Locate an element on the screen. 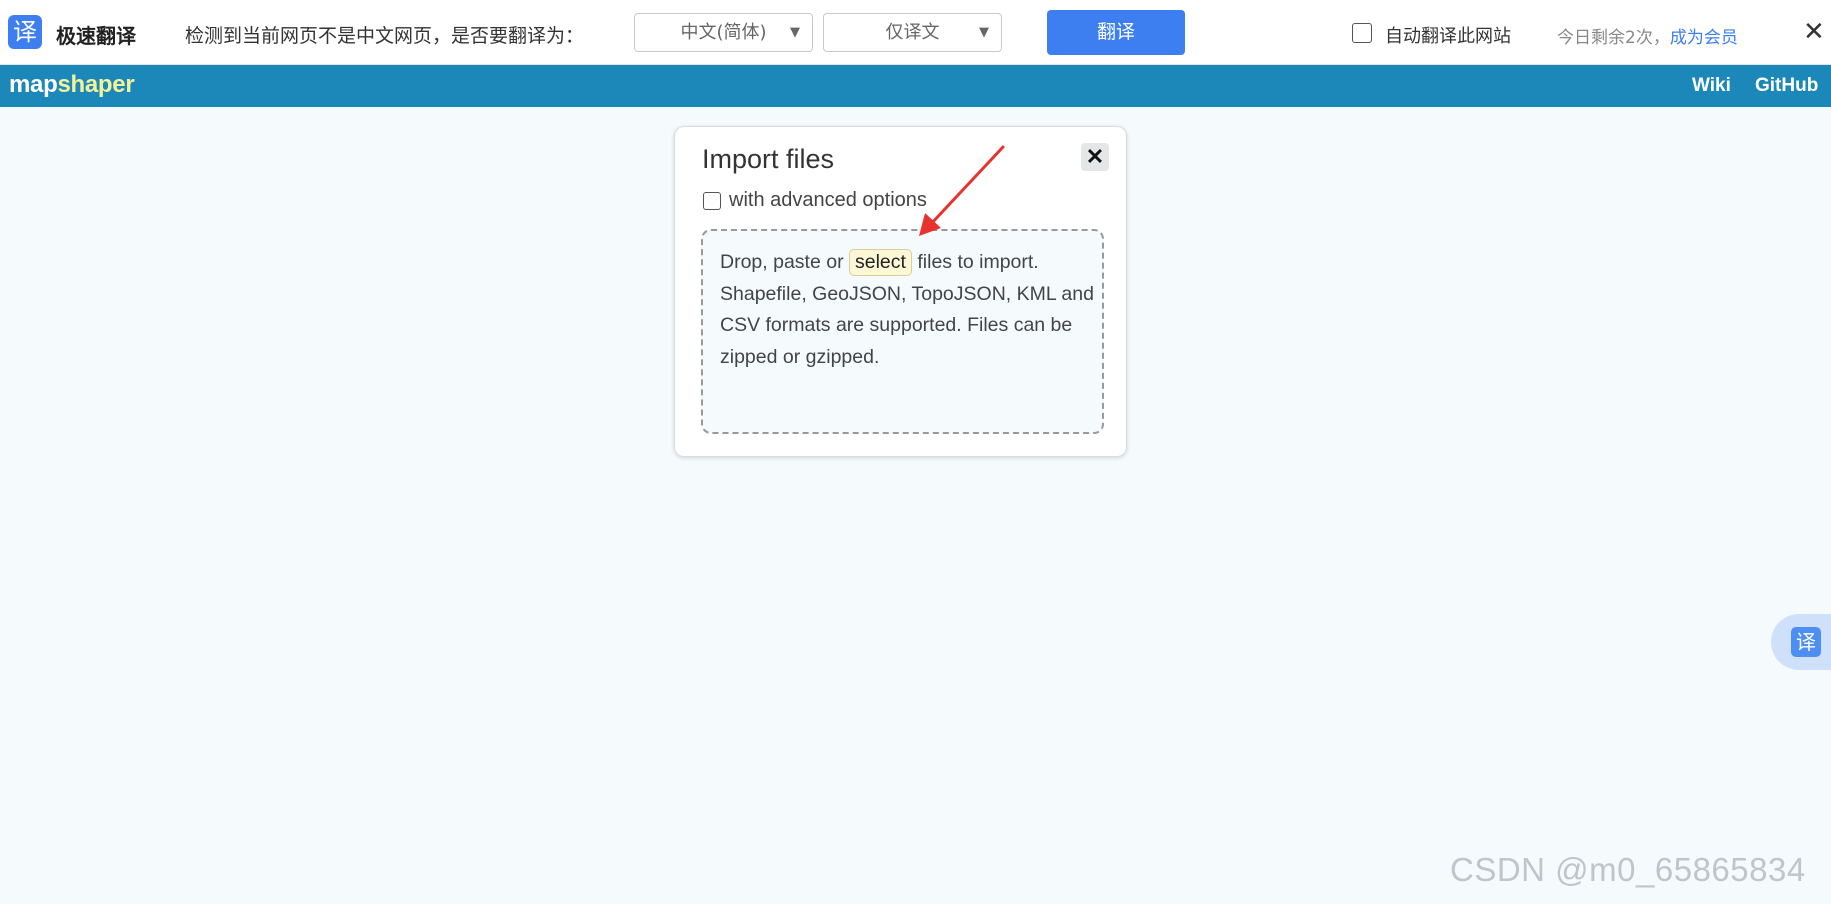 The image size is (1831, 904). github-link: GitHub is located at coordinates (1786, 86).